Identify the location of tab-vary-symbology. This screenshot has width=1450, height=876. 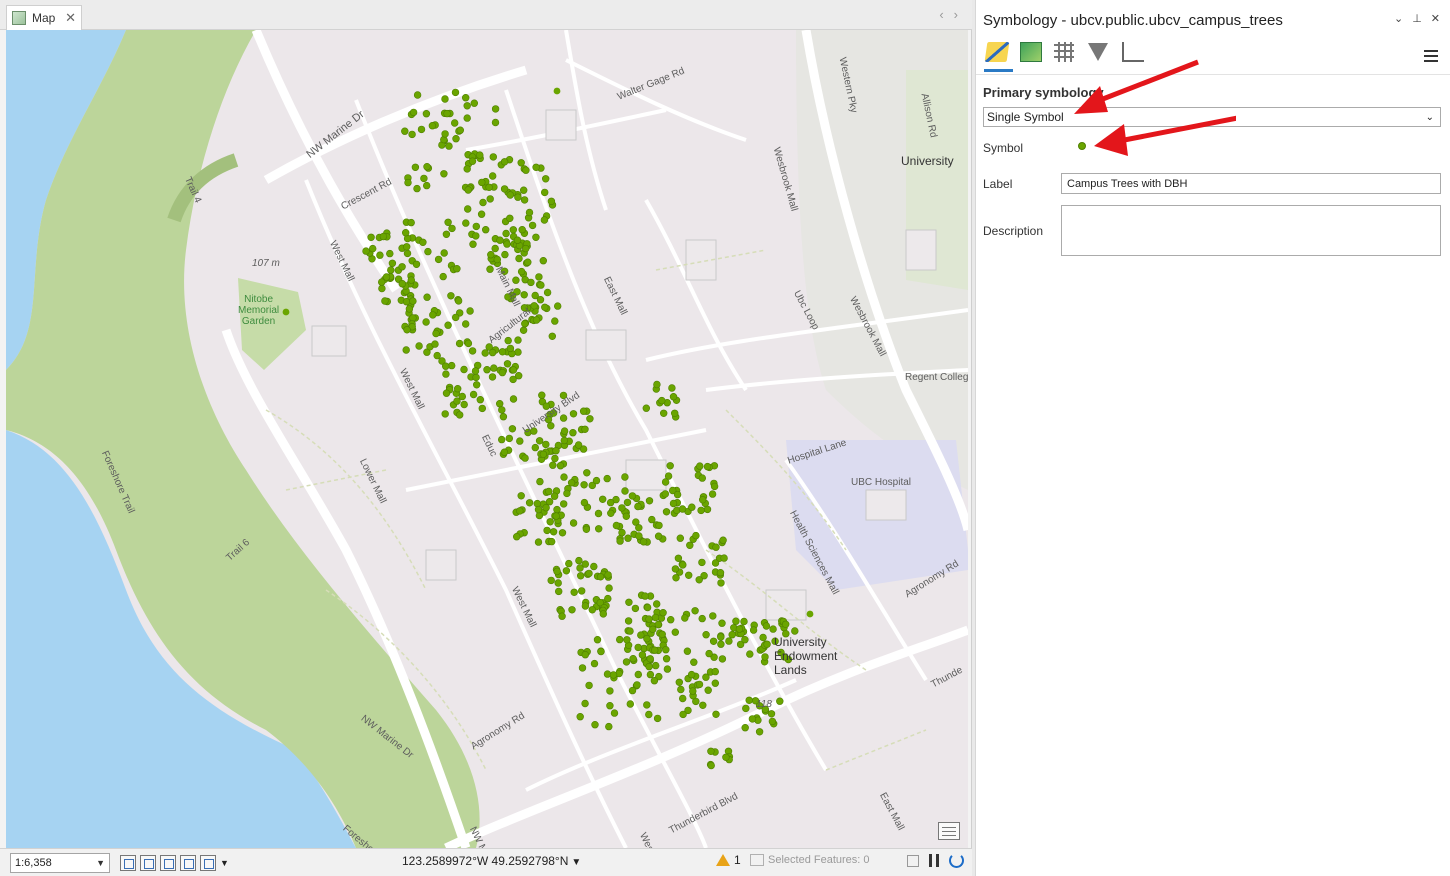
(1032, 52).